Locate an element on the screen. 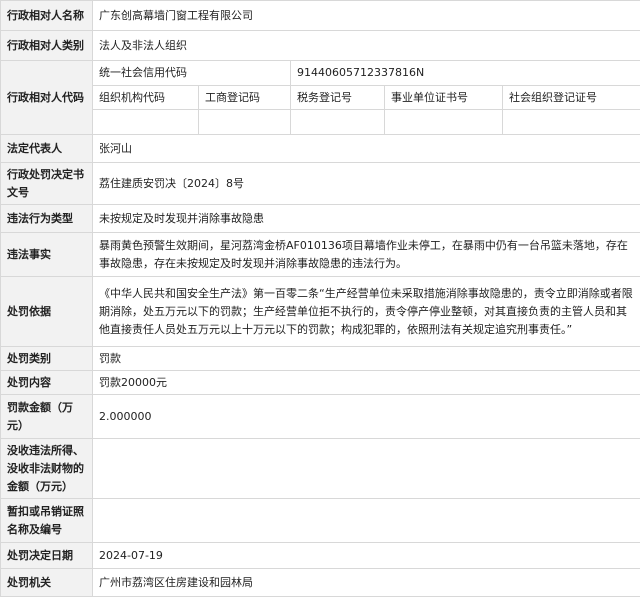 The width and height of the screenshot is (640, 597). category-label: 行政相对人类别 is located at coordinates (47, 46).